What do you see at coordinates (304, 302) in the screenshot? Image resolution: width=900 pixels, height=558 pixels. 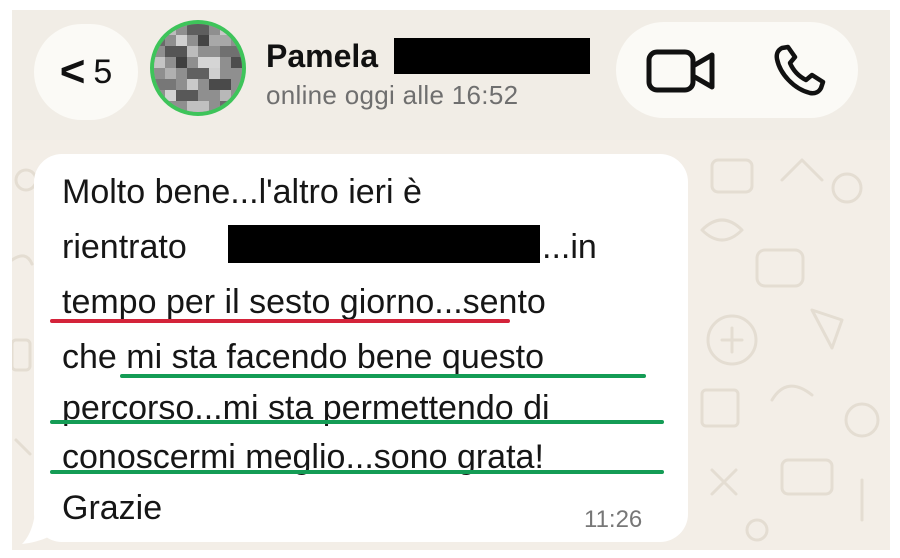 I see `message-line-3: tempo per il sesto giorno...sento` at bounding box center [304, 302].